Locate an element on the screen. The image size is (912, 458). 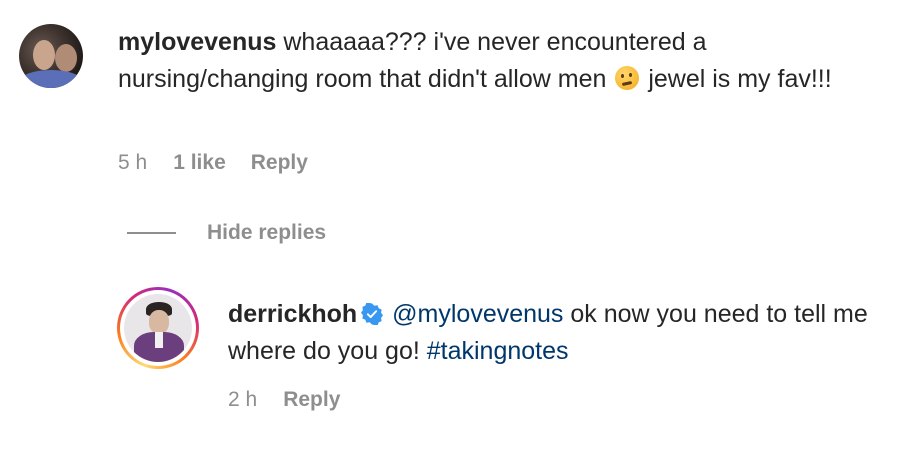
verified-badge-icon is located at coordinates (372, 314).